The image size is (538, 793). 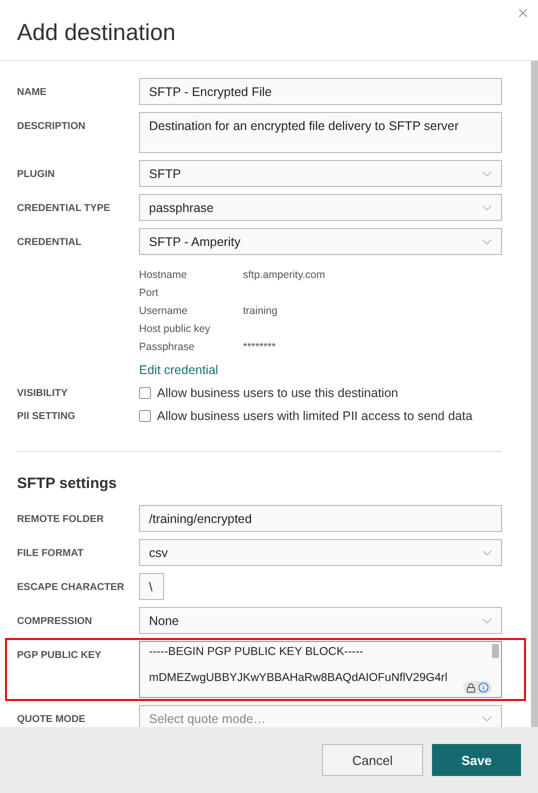 What do you see at coordinates (51, 719) in the screenshot?
I see `field-label: QUOTE MODE` at bounding box center [51, 719].